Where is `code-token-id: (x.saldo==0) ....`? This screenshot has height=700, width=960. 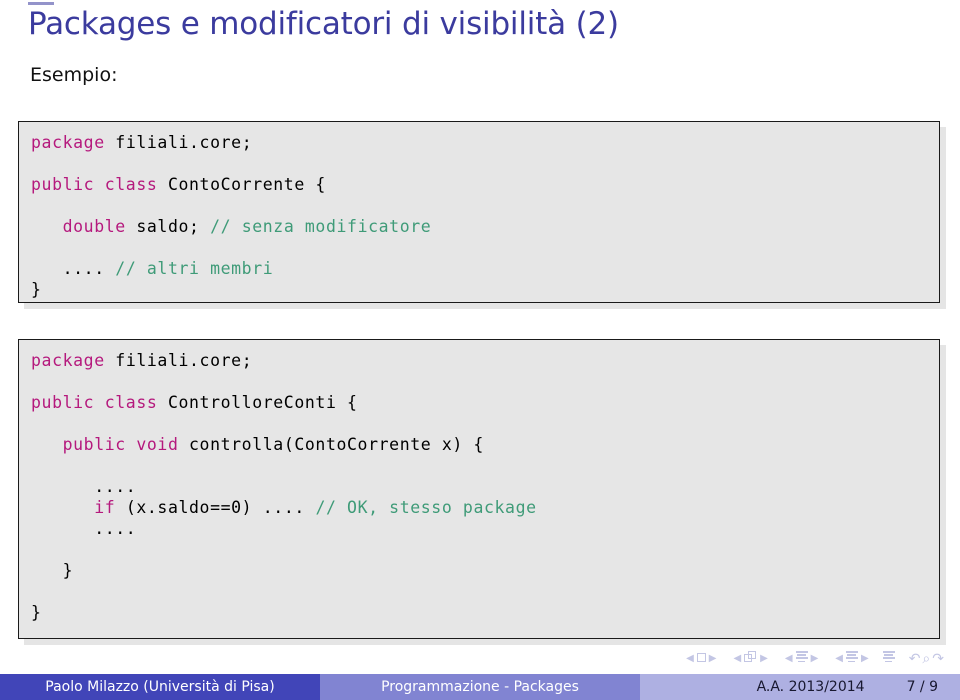 code-token-id: (x.saldo==0) .... is located at coordinates (215, 507).